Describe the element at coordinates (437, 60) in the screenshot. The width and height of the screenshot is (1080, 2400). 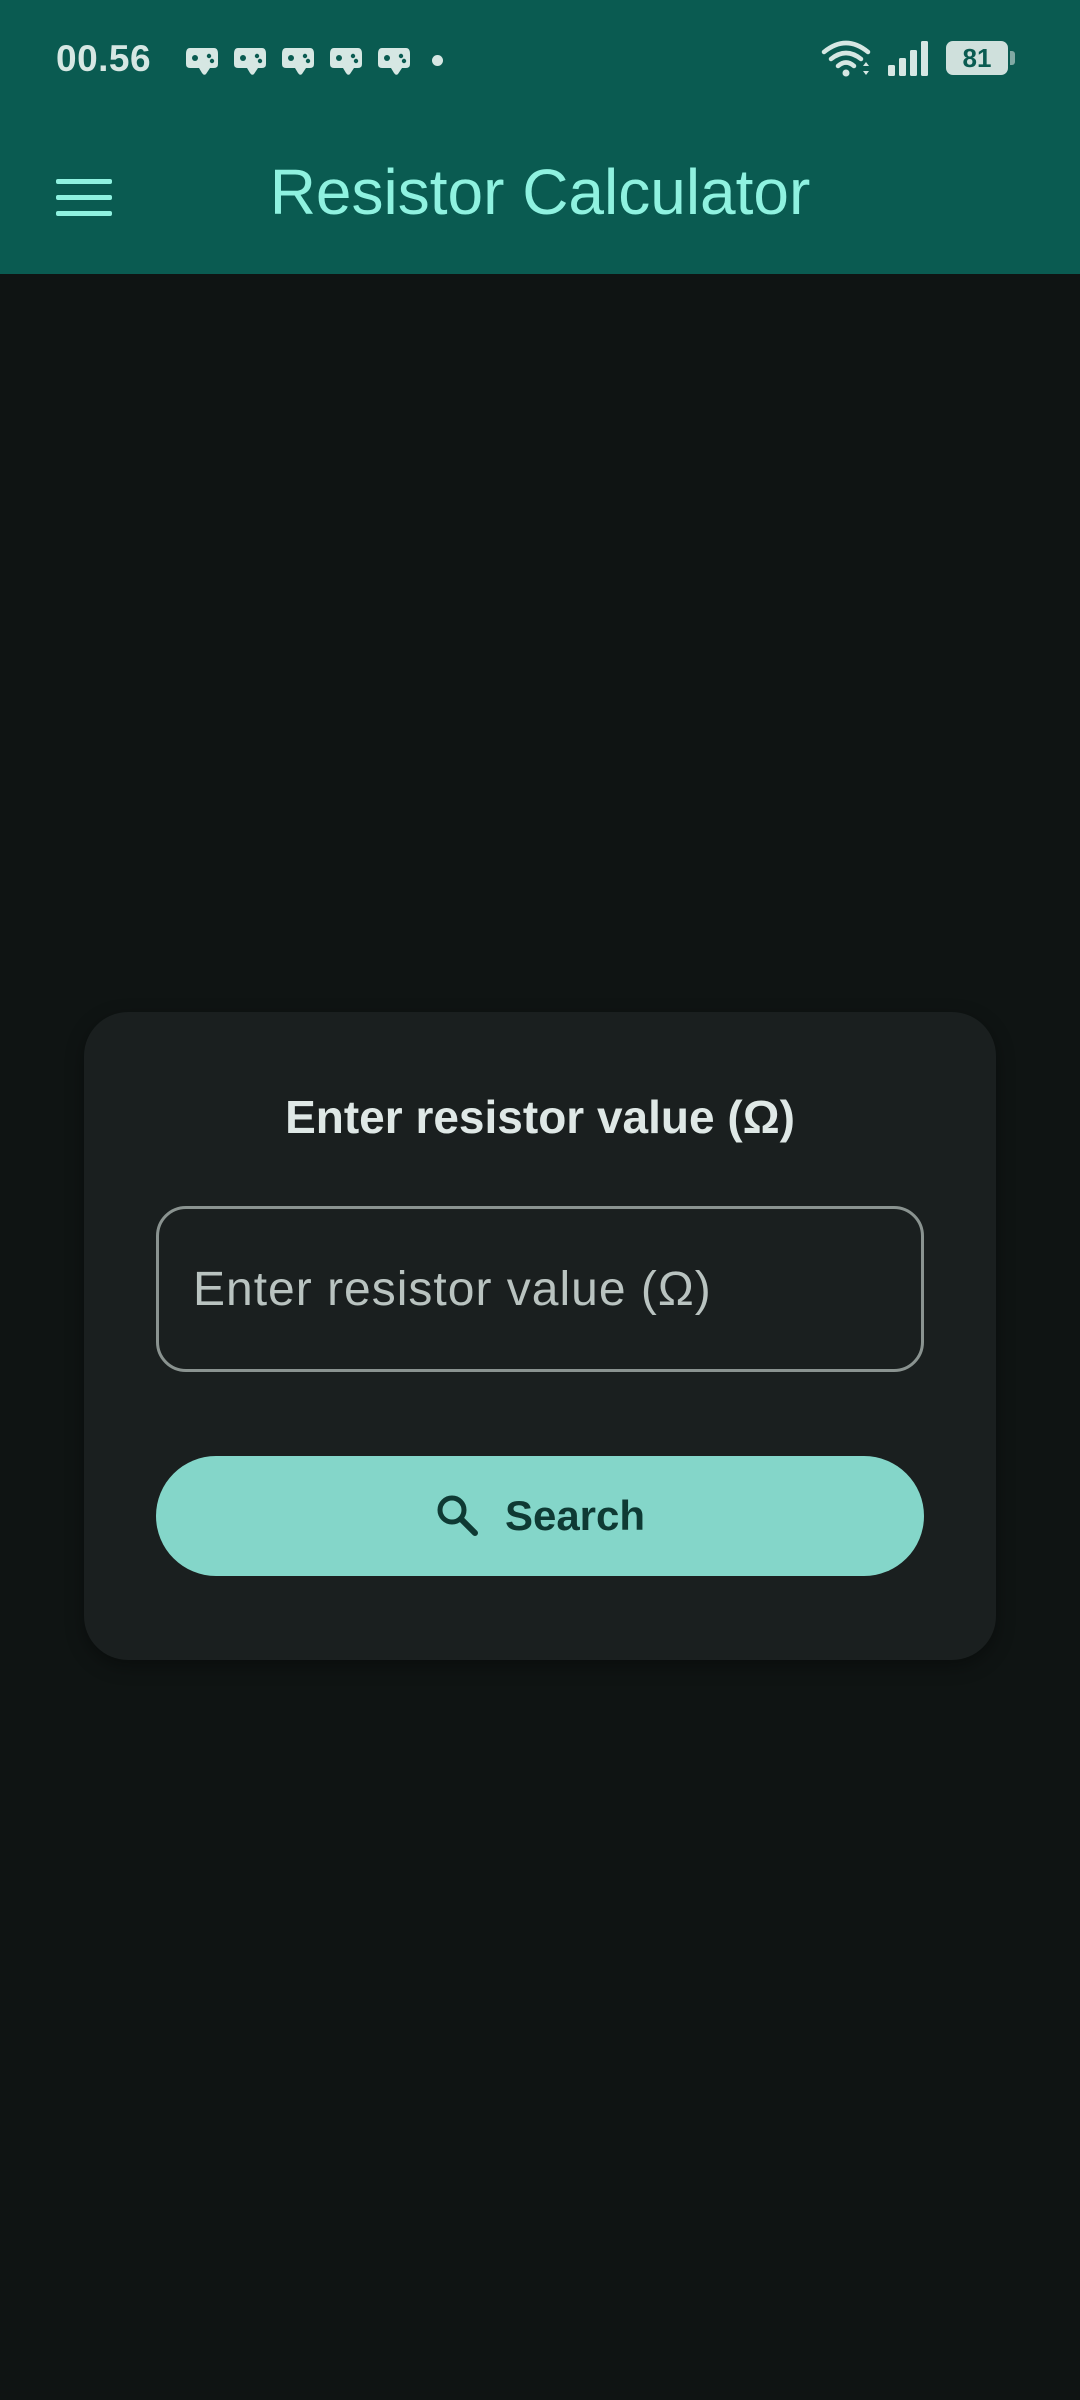
I see `more-notifications-dot-icon` at that location.